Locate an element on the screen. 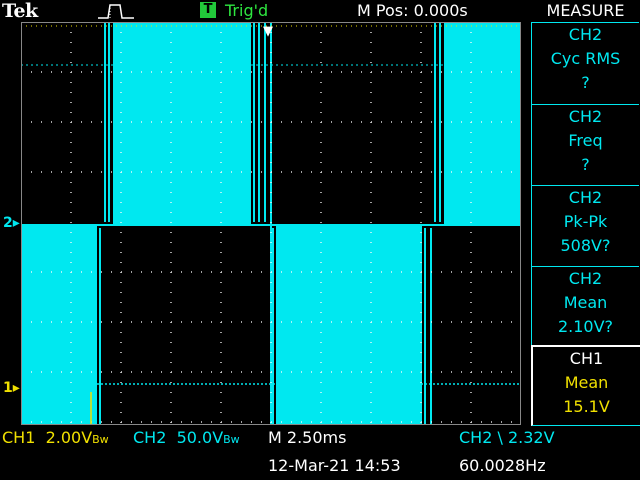  measurement-value: 15.1V is located at coordinates (586, 406).